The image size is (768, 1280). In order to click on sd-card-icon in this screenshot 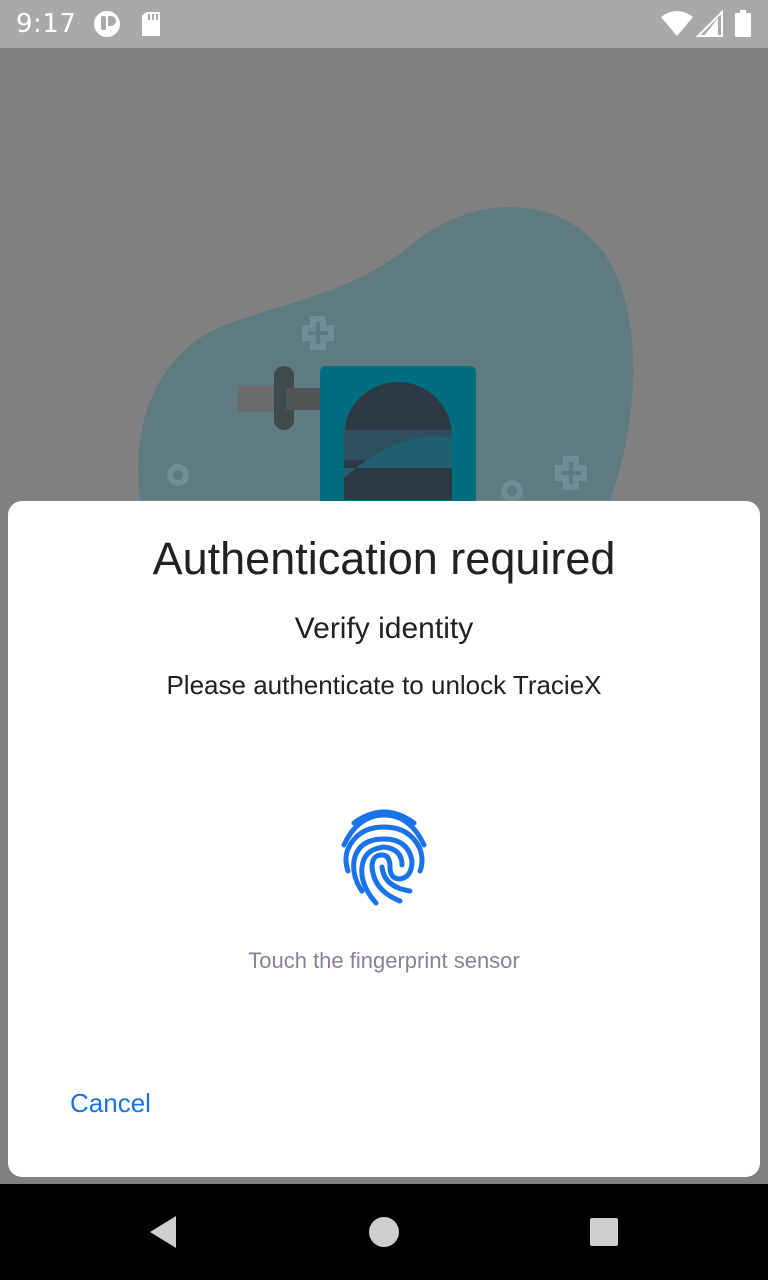, I will do `click(151, 26)`.